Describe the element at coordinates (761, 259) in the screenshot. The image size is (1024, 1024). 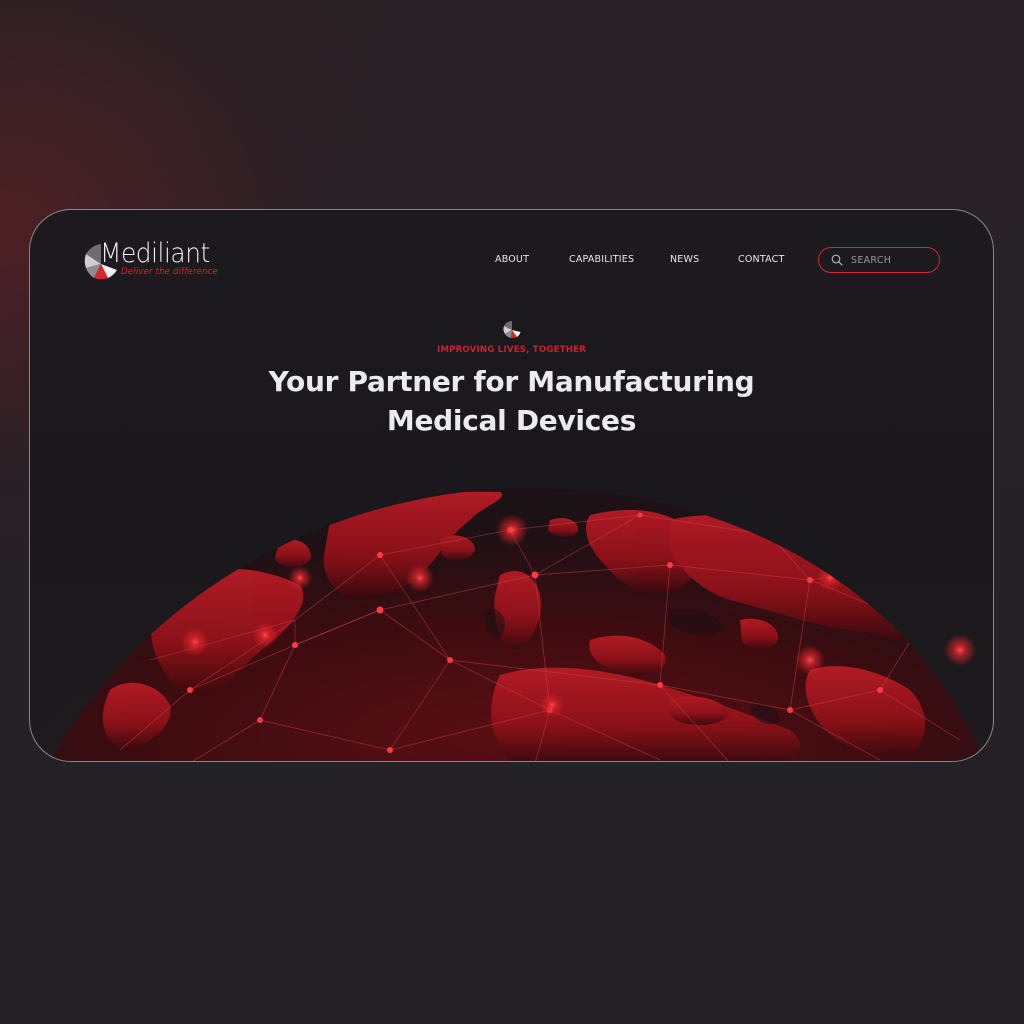
I see `nav-item-contact: CONTACT` at that location.